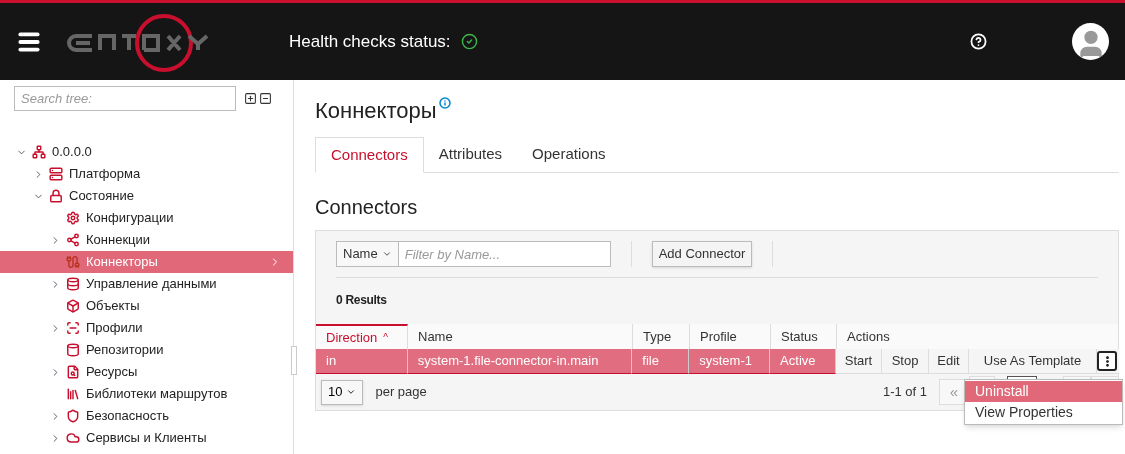  What do you see at coordinates (125, 98) in the screenshot?
I see `search-field: Search tree:` at bounding box center [125, 98].